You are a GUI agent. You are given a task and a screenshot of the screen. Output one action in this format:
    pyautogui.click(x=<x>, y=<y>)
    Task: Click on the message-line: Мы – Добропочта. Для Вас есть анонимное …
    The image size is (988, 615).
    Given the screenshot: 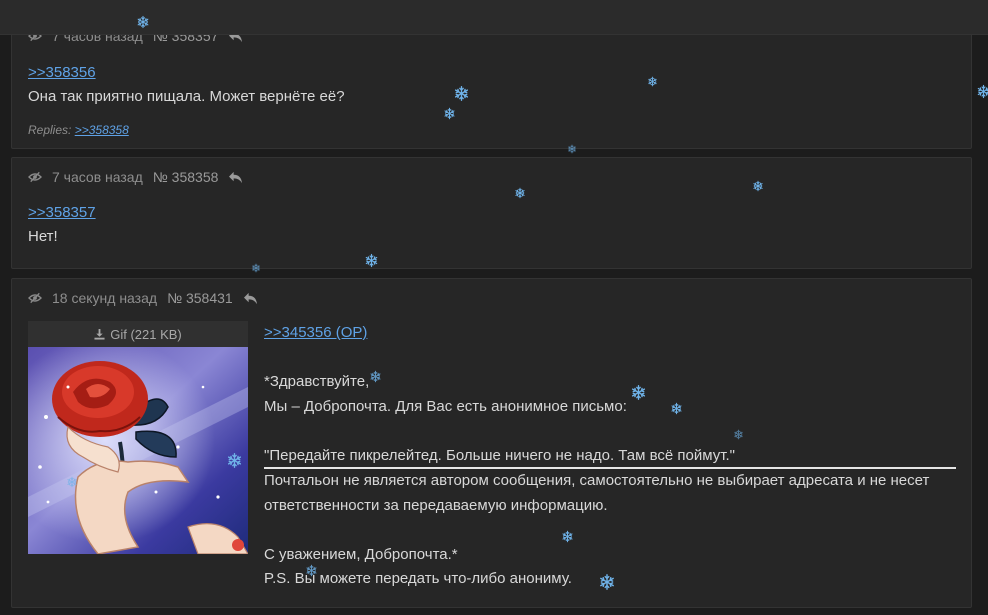 What is the action you would take?
    pyautogui.click(x=445, y=406)
    